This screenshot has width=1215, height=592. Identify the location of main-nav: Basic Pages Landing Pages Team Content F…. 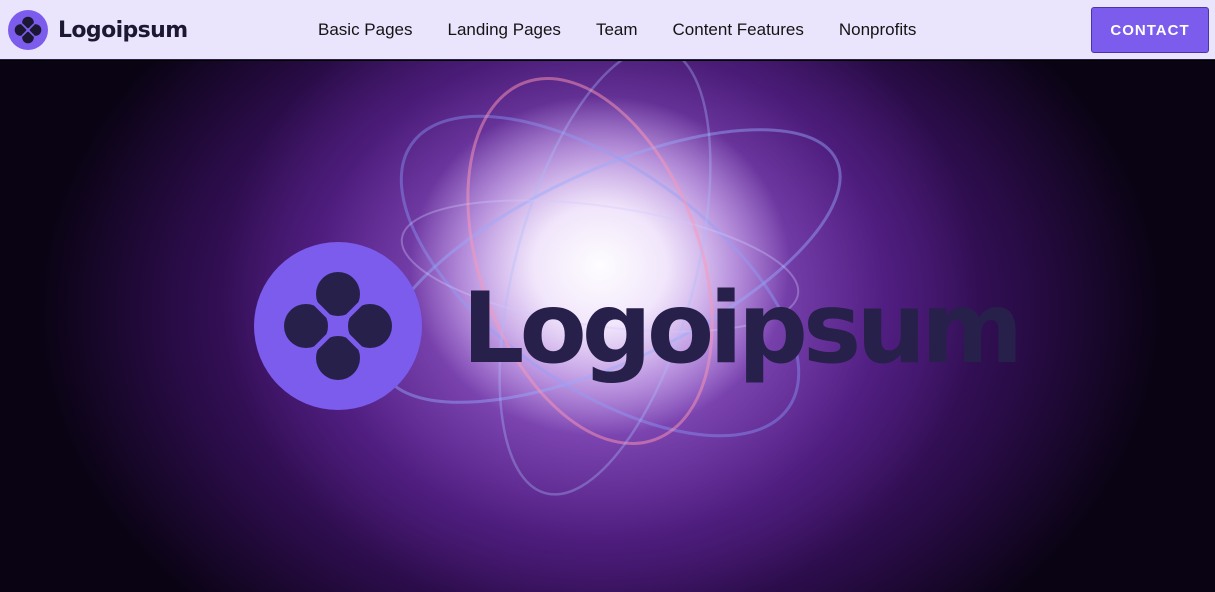
(634, 30).